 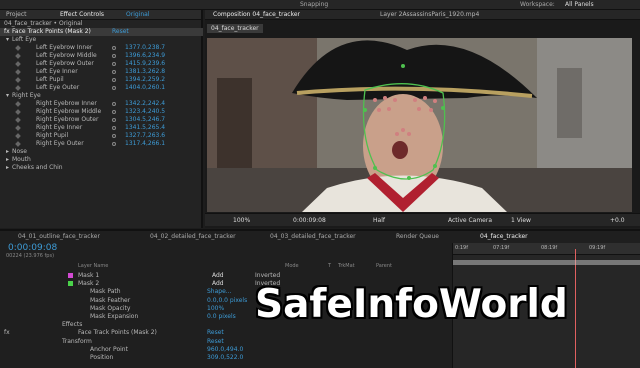 What do you see at coordinates (43, 23) in the screenshot?
I see `breadcrumb: 04_face_tracker • Original` at bounding box center [43, 23].